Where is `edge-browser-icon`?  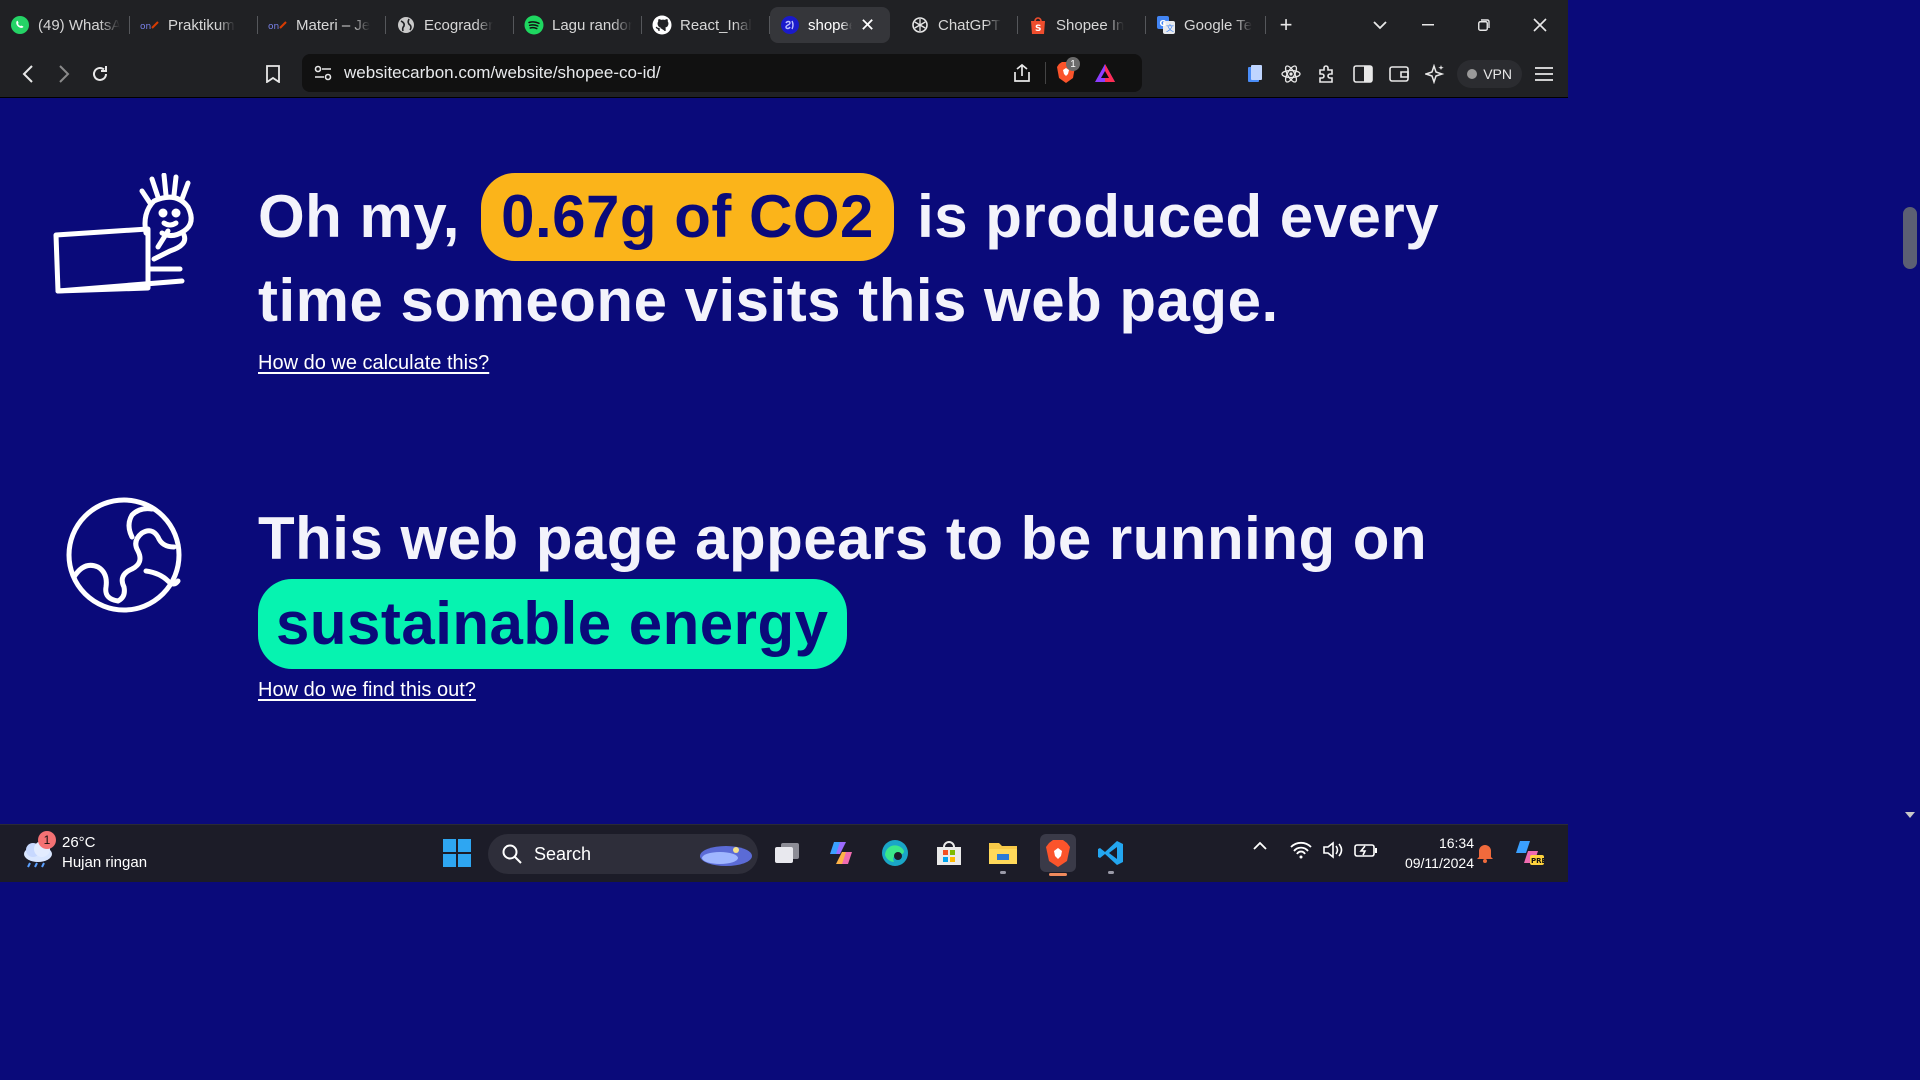 edge-browser-icon is located at coordinates (895, 853).